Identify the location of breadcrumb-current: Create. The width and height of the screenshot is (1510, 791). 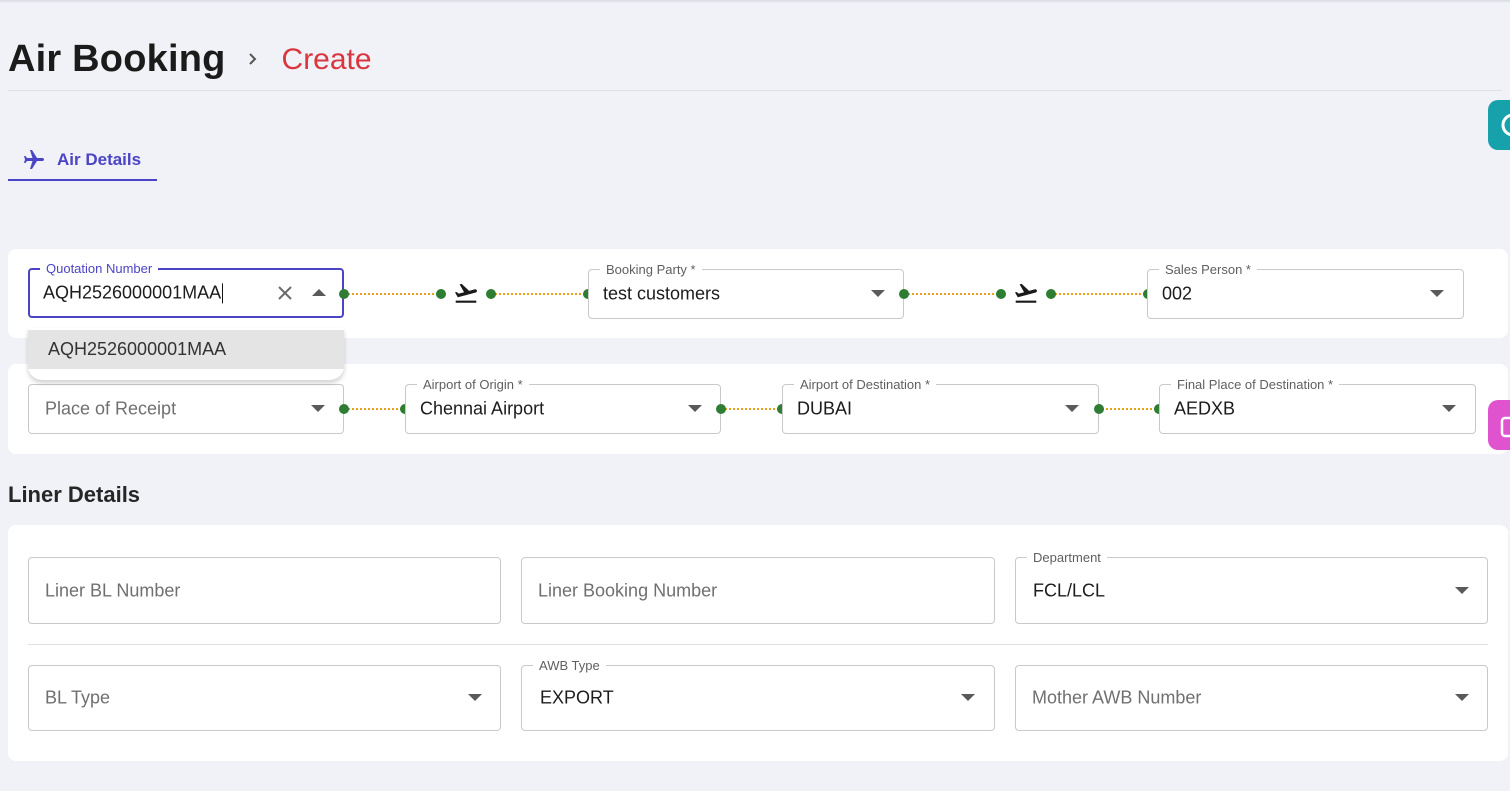
(326, 59).